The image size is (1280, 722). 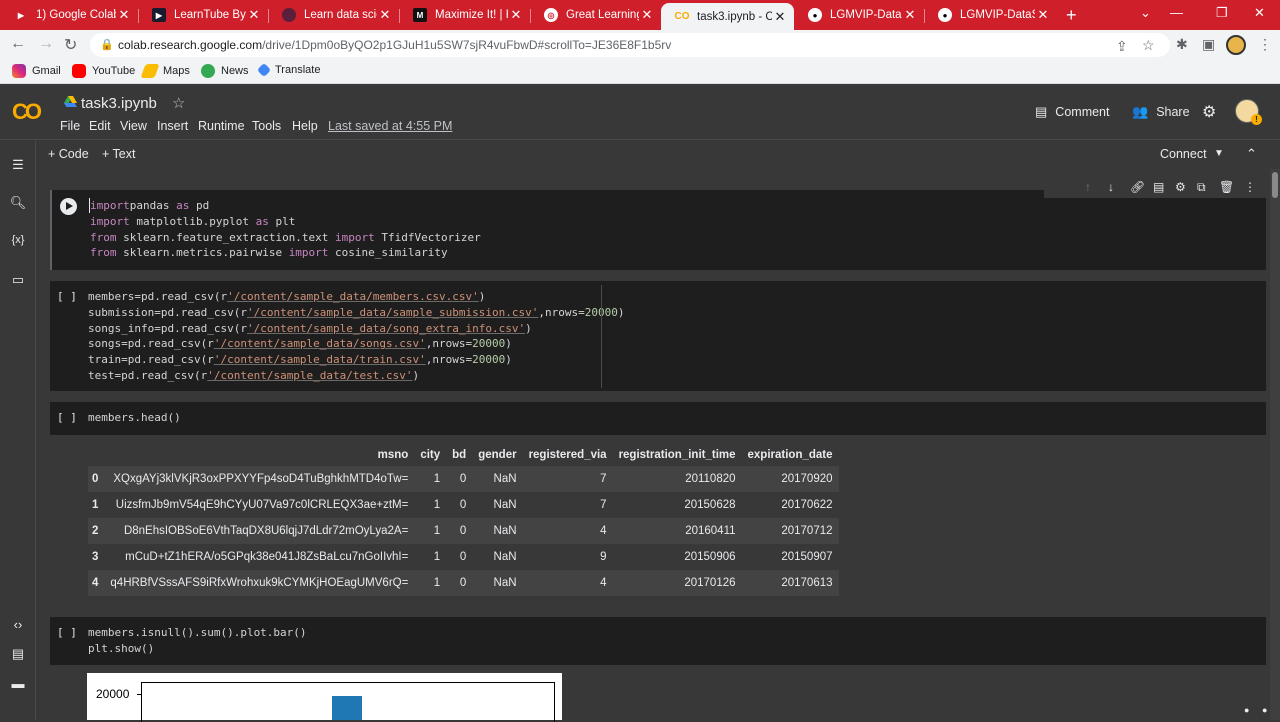 What do you see at coordinates (1236, 45) in the screenshot?
I see `profile-avatar` at bounding box center [1236, 45].